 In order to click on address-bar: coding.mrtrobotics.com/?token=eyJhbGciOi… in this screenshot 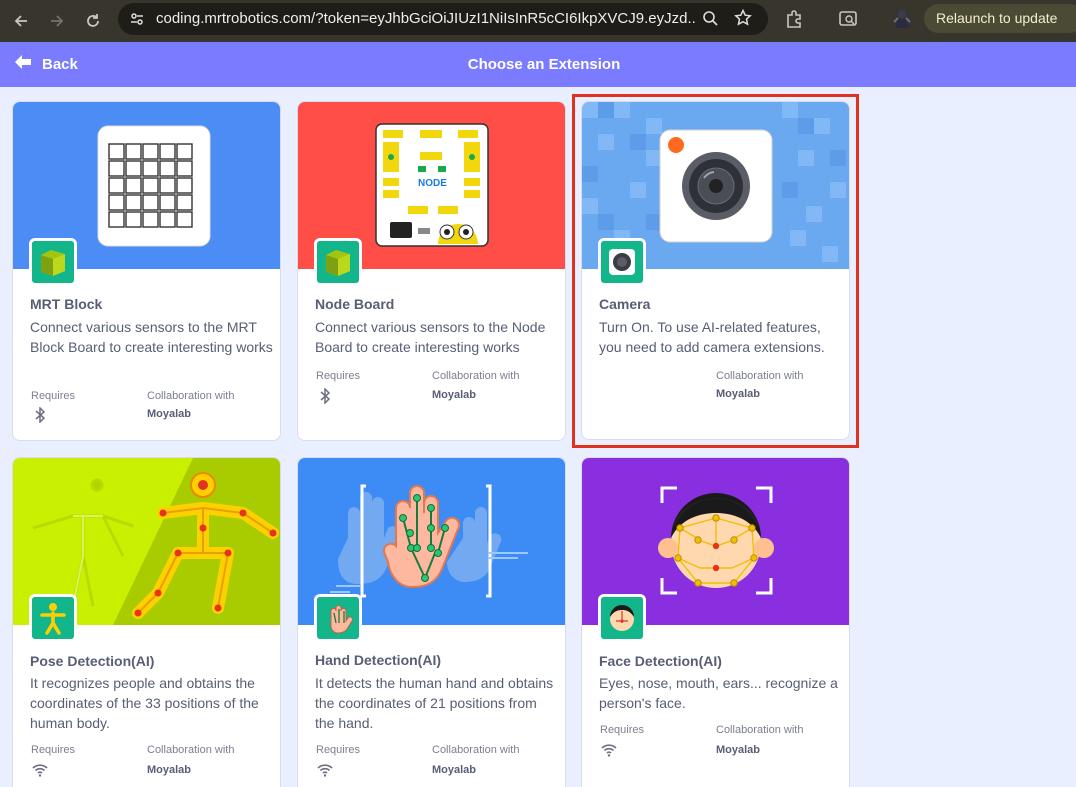, I will do `click(443, 19)`.